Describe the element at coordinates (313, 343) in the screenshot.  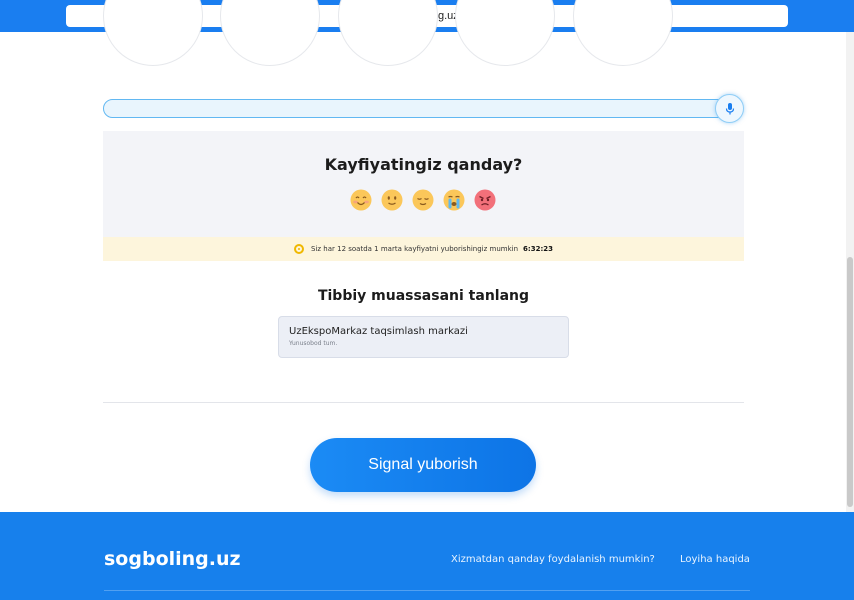
I see `institution-district: Yunusobod tum.` at that location.